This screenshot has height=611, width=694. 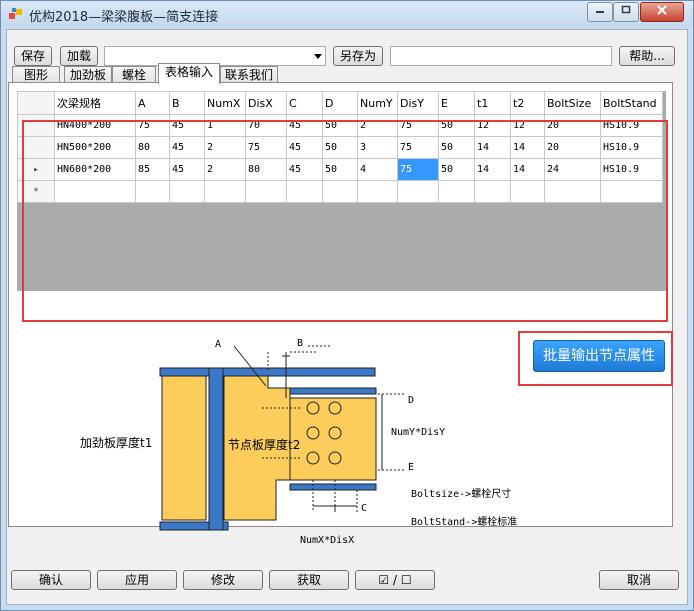 What do you see at coordinates (300, 343) in the screenshot?
I see `label-b: B` at bounding box center [300, 343].